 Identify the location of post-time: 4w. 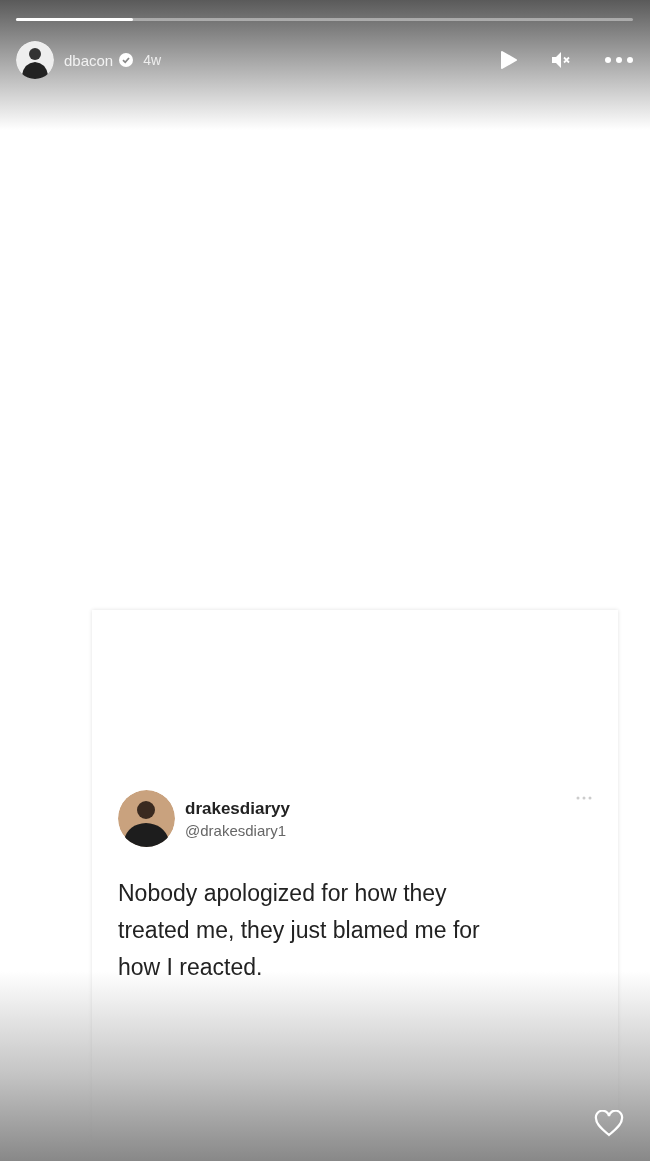
(152, 60).